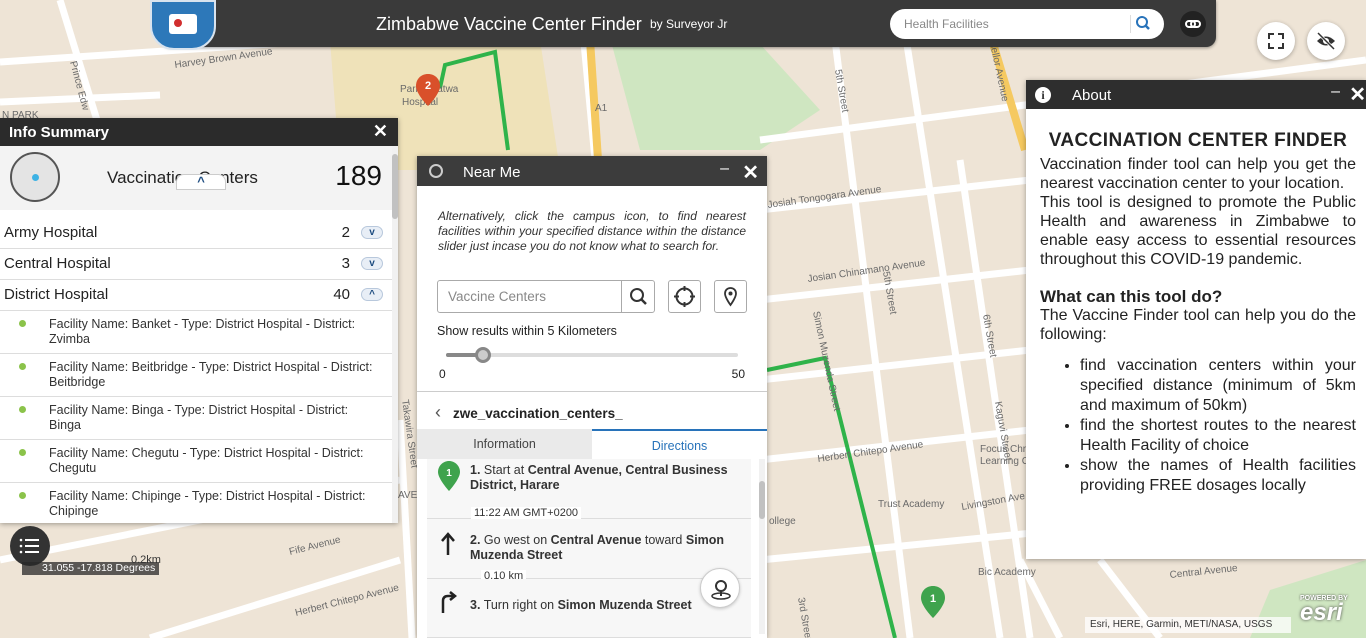  What do you see at coordinates (201, 182) in the screenshot?
I see `collapse-summary-button: ^` at bounding box center [201, 182].